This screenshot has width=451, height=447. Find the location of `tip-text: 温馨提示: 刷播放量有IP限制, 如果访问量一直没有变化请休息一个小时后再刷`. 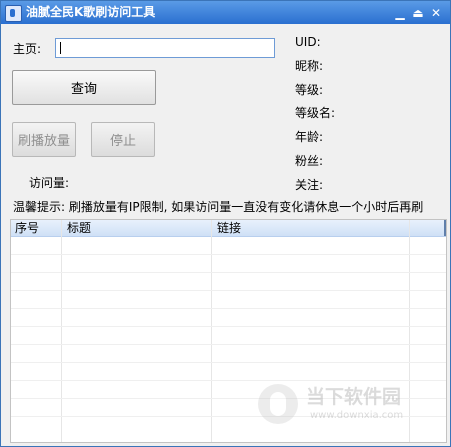

tip-text: 温馨提示: 刷播放量有IP限制, 如果访问量一直没有变化请休息一个小时后再刷 is located at coordinates (218, 207).